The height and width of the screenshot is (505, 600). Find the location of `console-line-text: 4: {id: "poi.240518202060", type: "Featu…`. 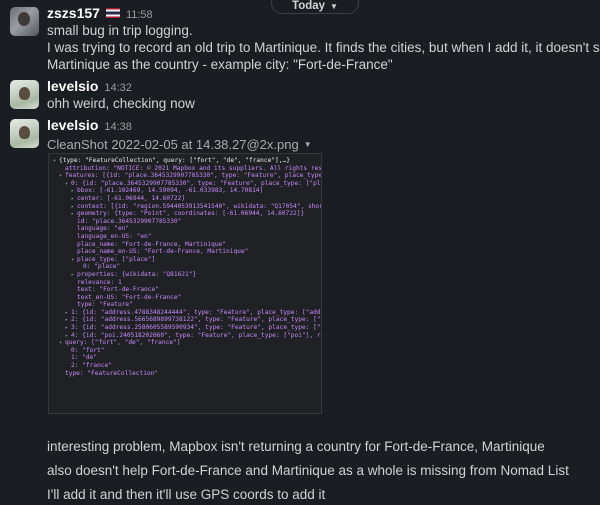

console-line-text: 4: {id: "poi.240518202060", type: "Featu… is located at coordinates (196, 335).